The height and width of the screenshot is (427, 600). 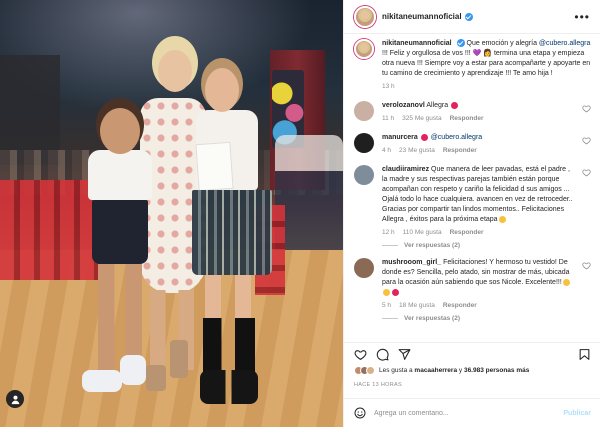 What do you see at coordinates (50, 230) in the screenshot?
I see `red-chairs-left` at bounding box center [50, 230].